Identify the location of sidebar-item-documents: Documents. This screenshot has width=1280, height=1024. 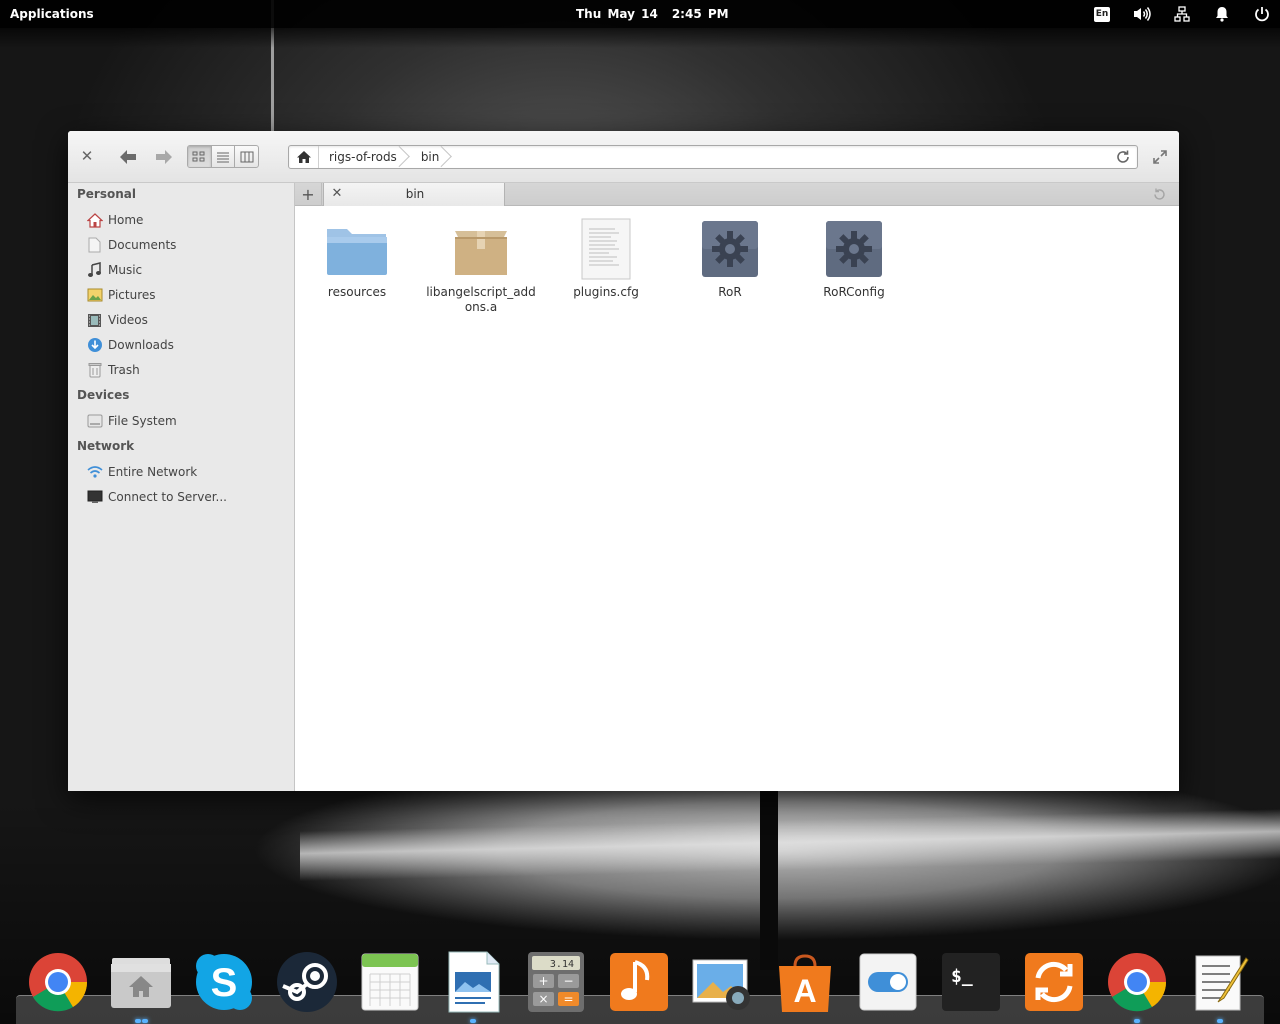
(186, 245).